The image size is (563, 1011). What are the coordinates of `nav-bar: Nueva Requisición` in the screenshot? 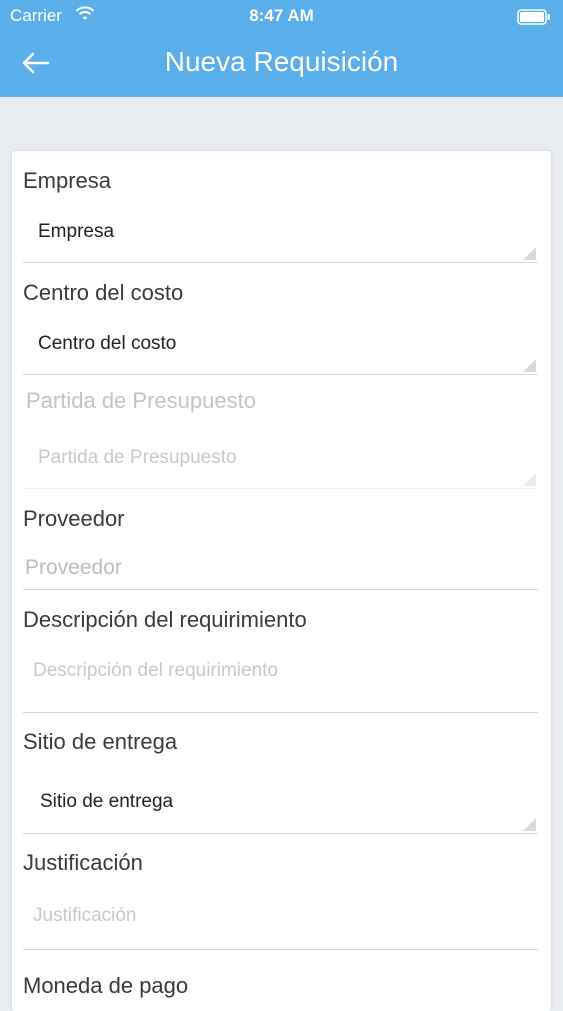 It's located at (281, 64).